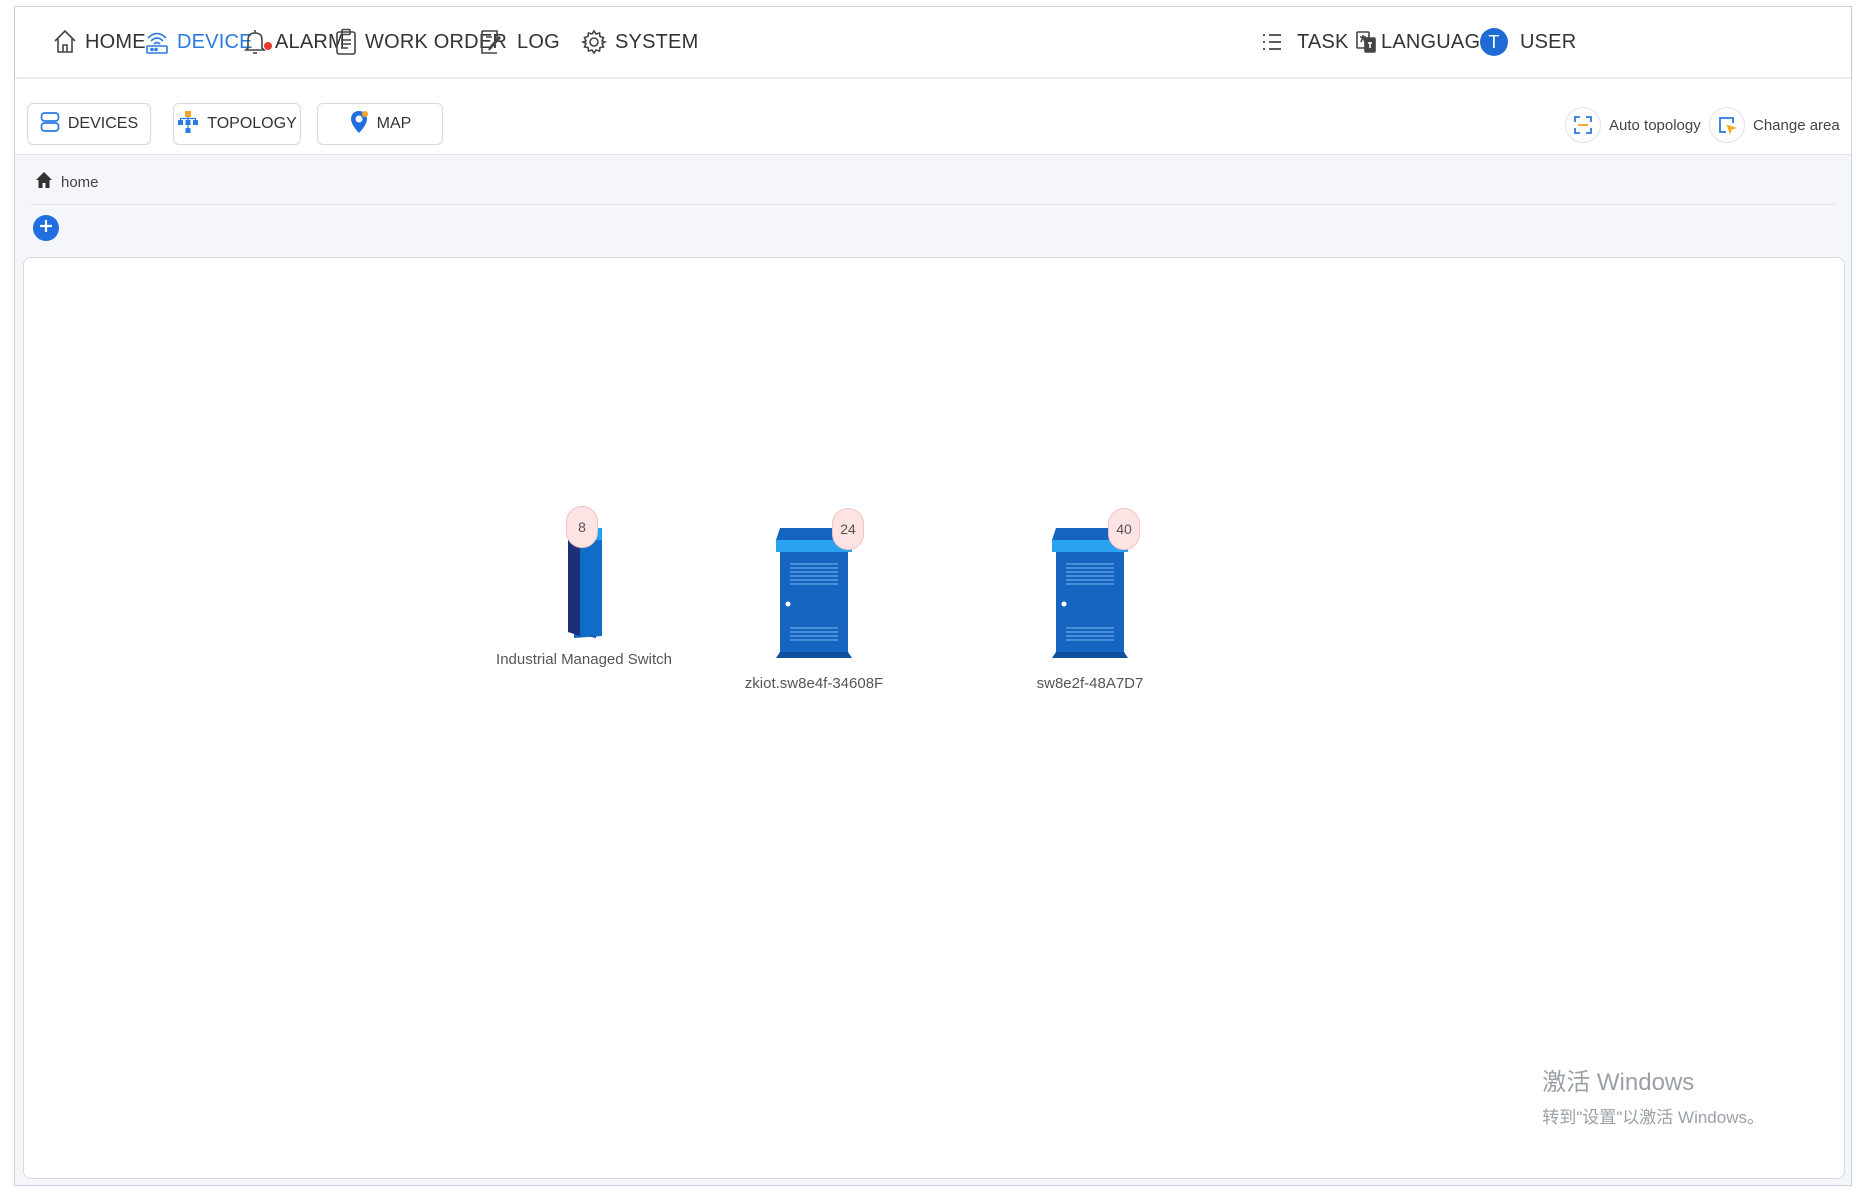 This screenshot has width=1863, height=1192. What do you see at coordinates (1124, 529) in the screenshot?
I see `port-count-badge: 40` at bounding box center [1124, 529].